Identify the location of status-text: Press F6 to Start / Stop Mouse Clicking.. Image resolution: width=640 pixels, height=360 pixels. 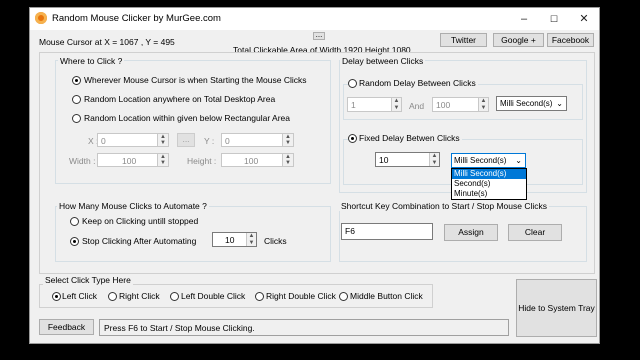
(179, 328).